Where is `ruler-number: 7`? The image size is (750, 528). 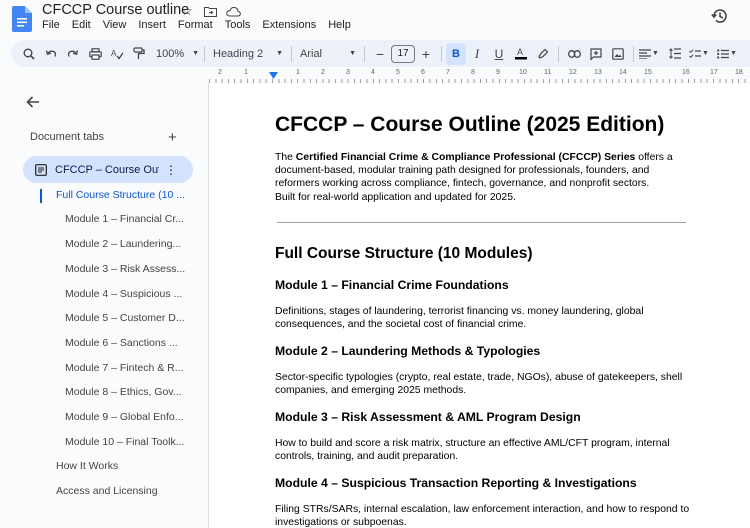 ruler-number: 7 is located at coordinates (448, 72).